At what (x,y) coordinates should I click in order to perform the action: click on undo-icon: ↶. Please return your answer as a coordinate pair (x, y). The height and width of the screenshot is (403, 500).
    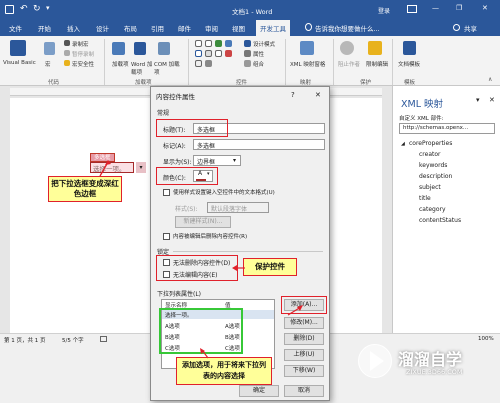
    Looking at the image, I should click on (24, 9).